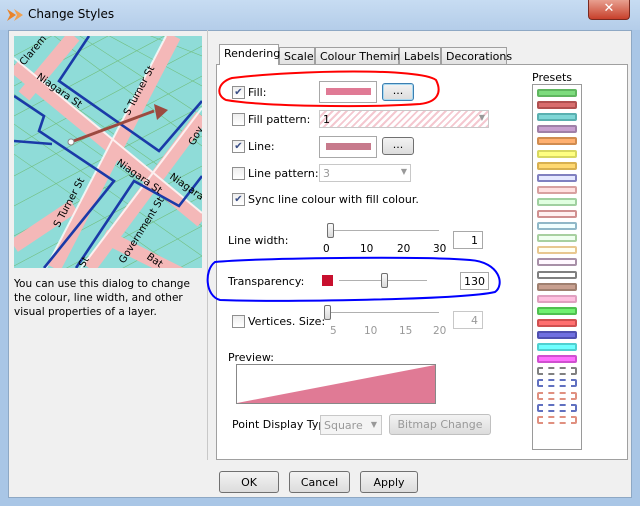 This screenshot has height=506, width=640. What do you see at coordinates (238, 321) in the screenshot?
I see `vertices-checkbox` at bounding box center [238, 321].